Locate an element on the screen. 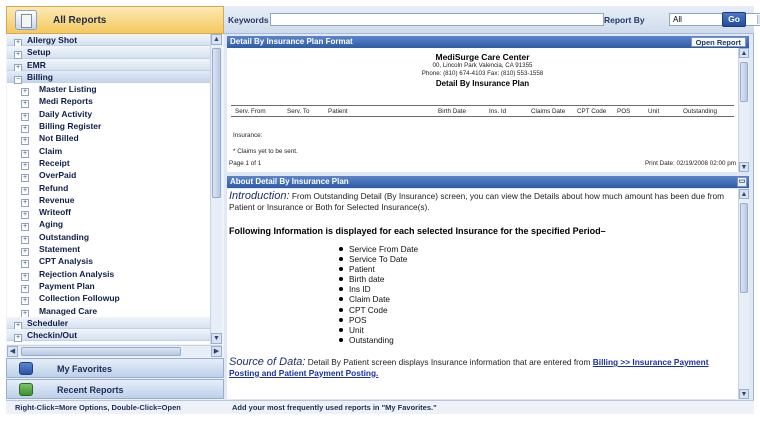 Image resolution: width=760 pixels, height=421 pixels. tree-item-label: OverPaid is located at coordinates (58, 175).